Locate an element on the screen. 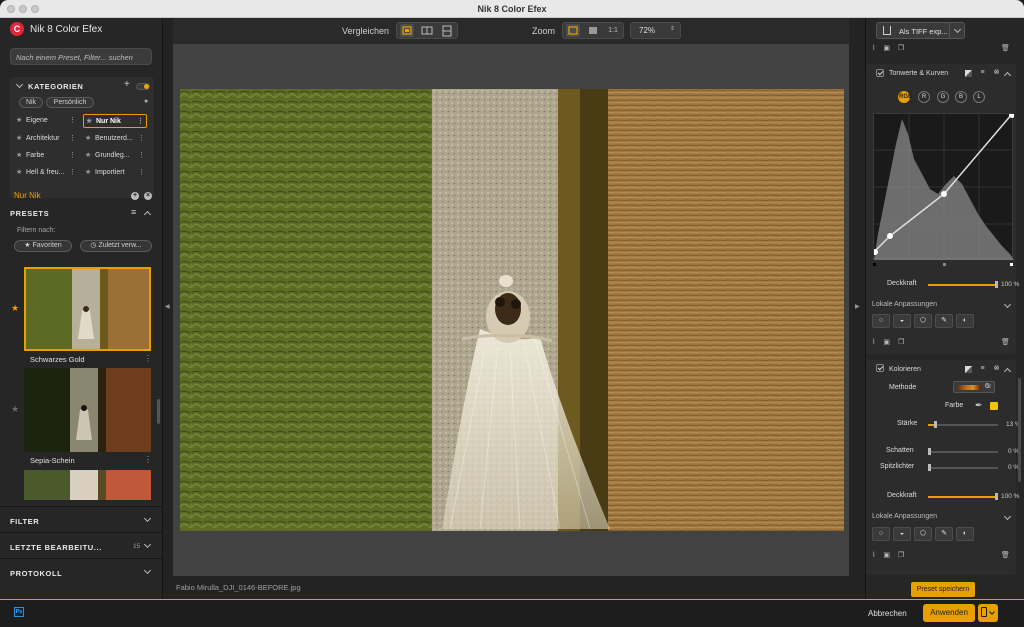  categories-toggle is located at coordinates (143, 86).